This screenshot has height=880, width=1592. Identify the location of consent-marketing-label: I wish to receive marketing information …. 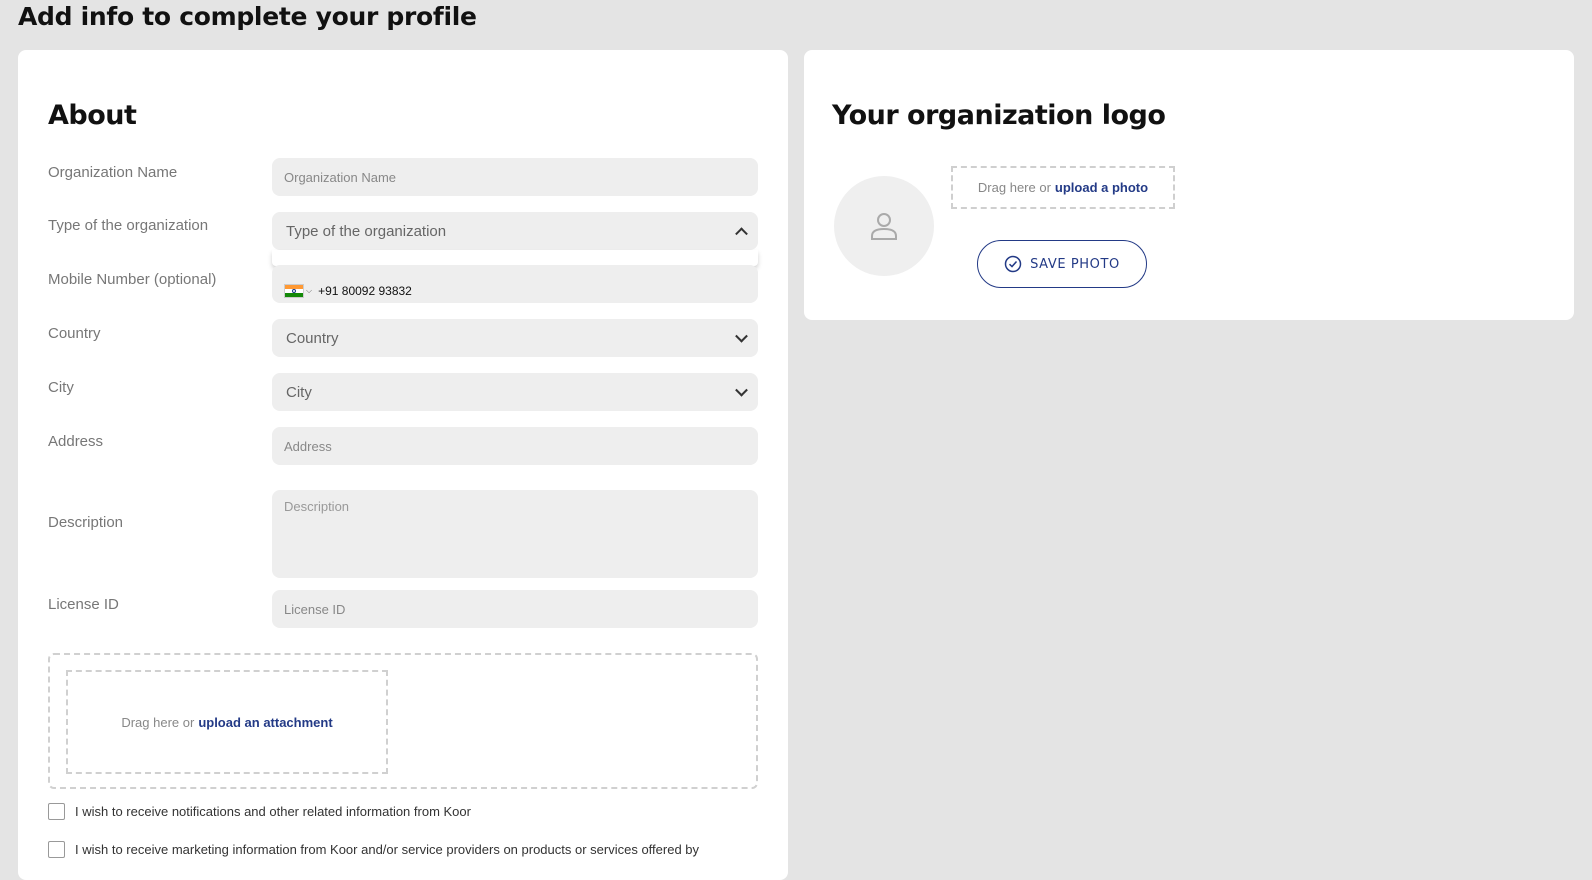
(387, 849).